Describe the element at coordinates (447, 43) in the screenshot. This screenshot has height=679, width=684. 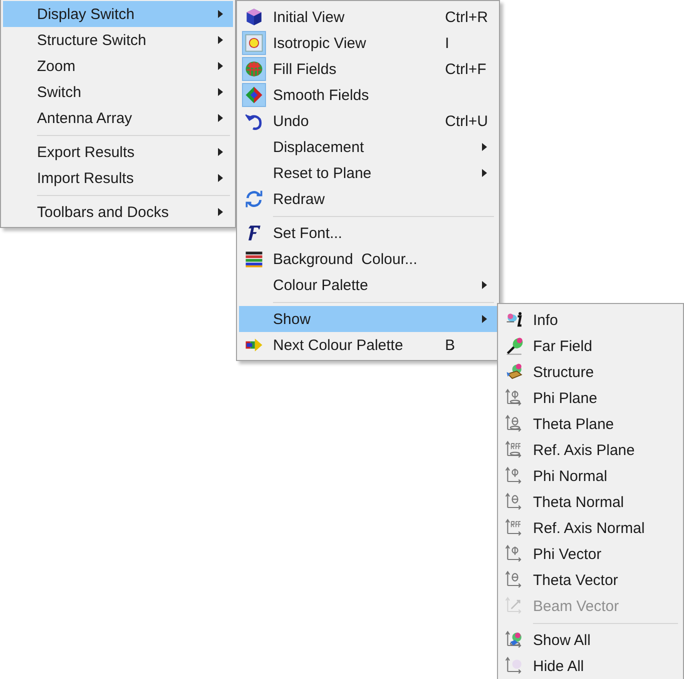
I see `shortcut-text: I` at that location.